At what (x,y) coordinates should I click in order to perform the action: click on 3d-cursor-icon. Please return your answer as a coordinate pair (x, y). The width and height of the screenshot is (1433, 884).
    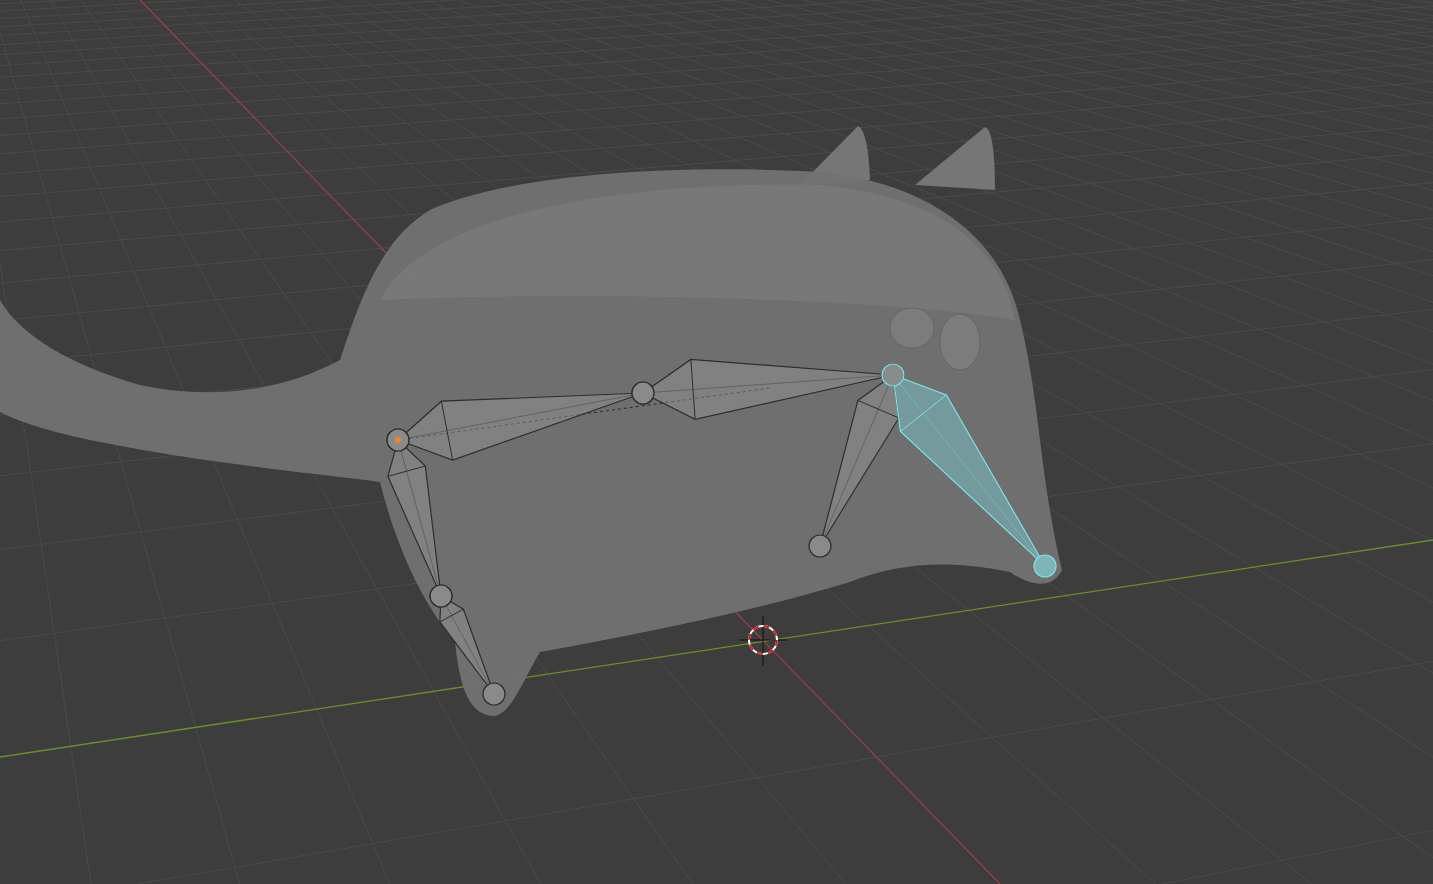
    Looking at the image, I should click on (763, 641).